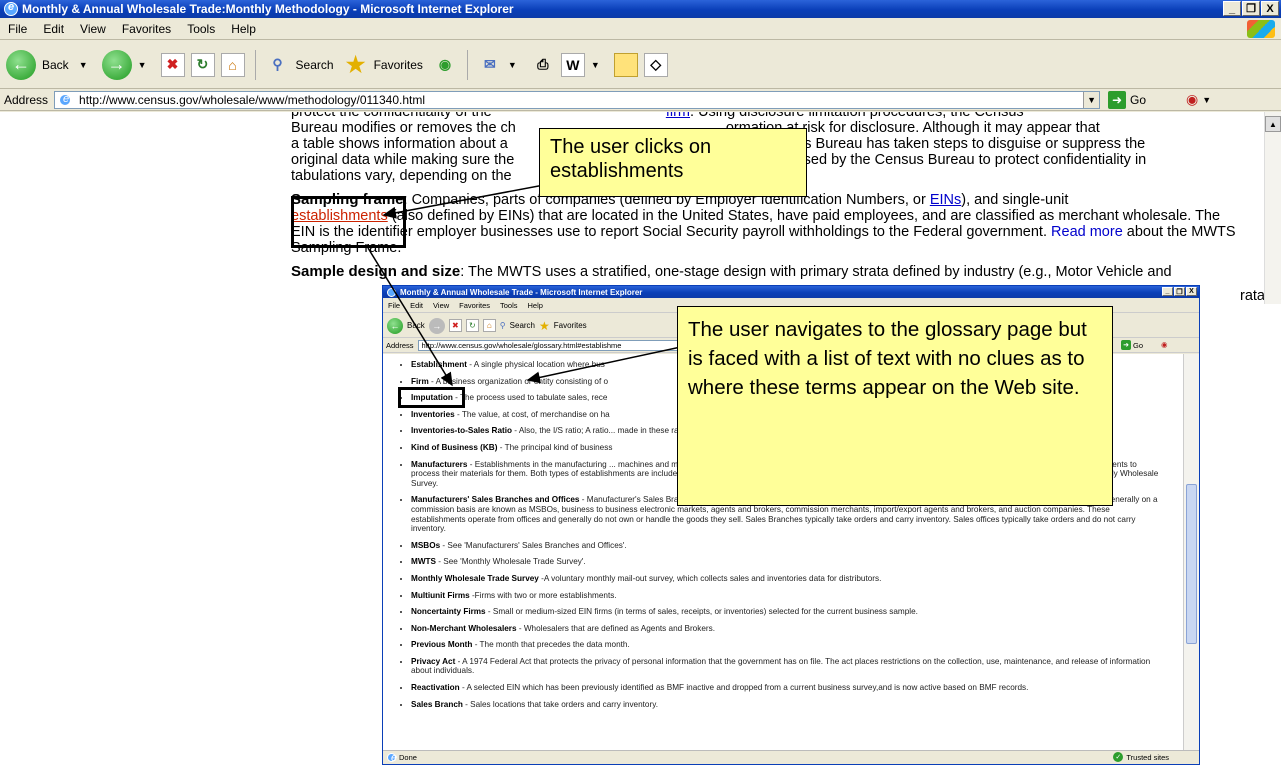  What do you see at coordinates (489, 325) in the screenshot?
I see `glossary-home-icon: ⌂` at bounding box center [489, 325].